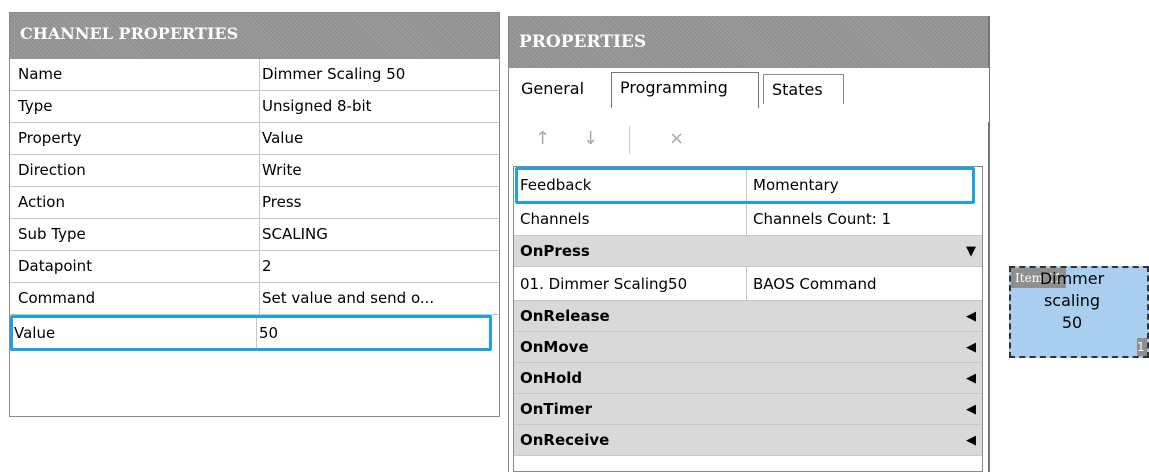 This screenshot has height=472, width=1149. What do you see at coordinates (864, 185) in the screenshot?
I see `grid-value: Momentary` at bounding box center [864, 185].